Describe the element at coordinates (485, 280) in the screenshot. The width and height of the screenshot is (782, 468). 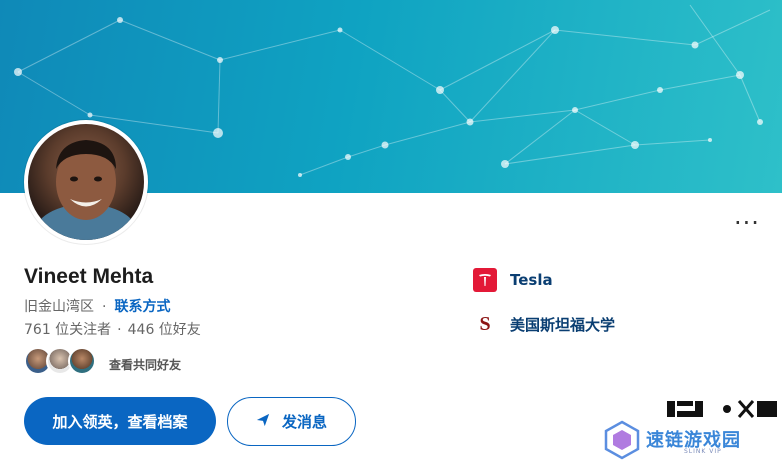
I see `tesla-logo-icon` at that location.